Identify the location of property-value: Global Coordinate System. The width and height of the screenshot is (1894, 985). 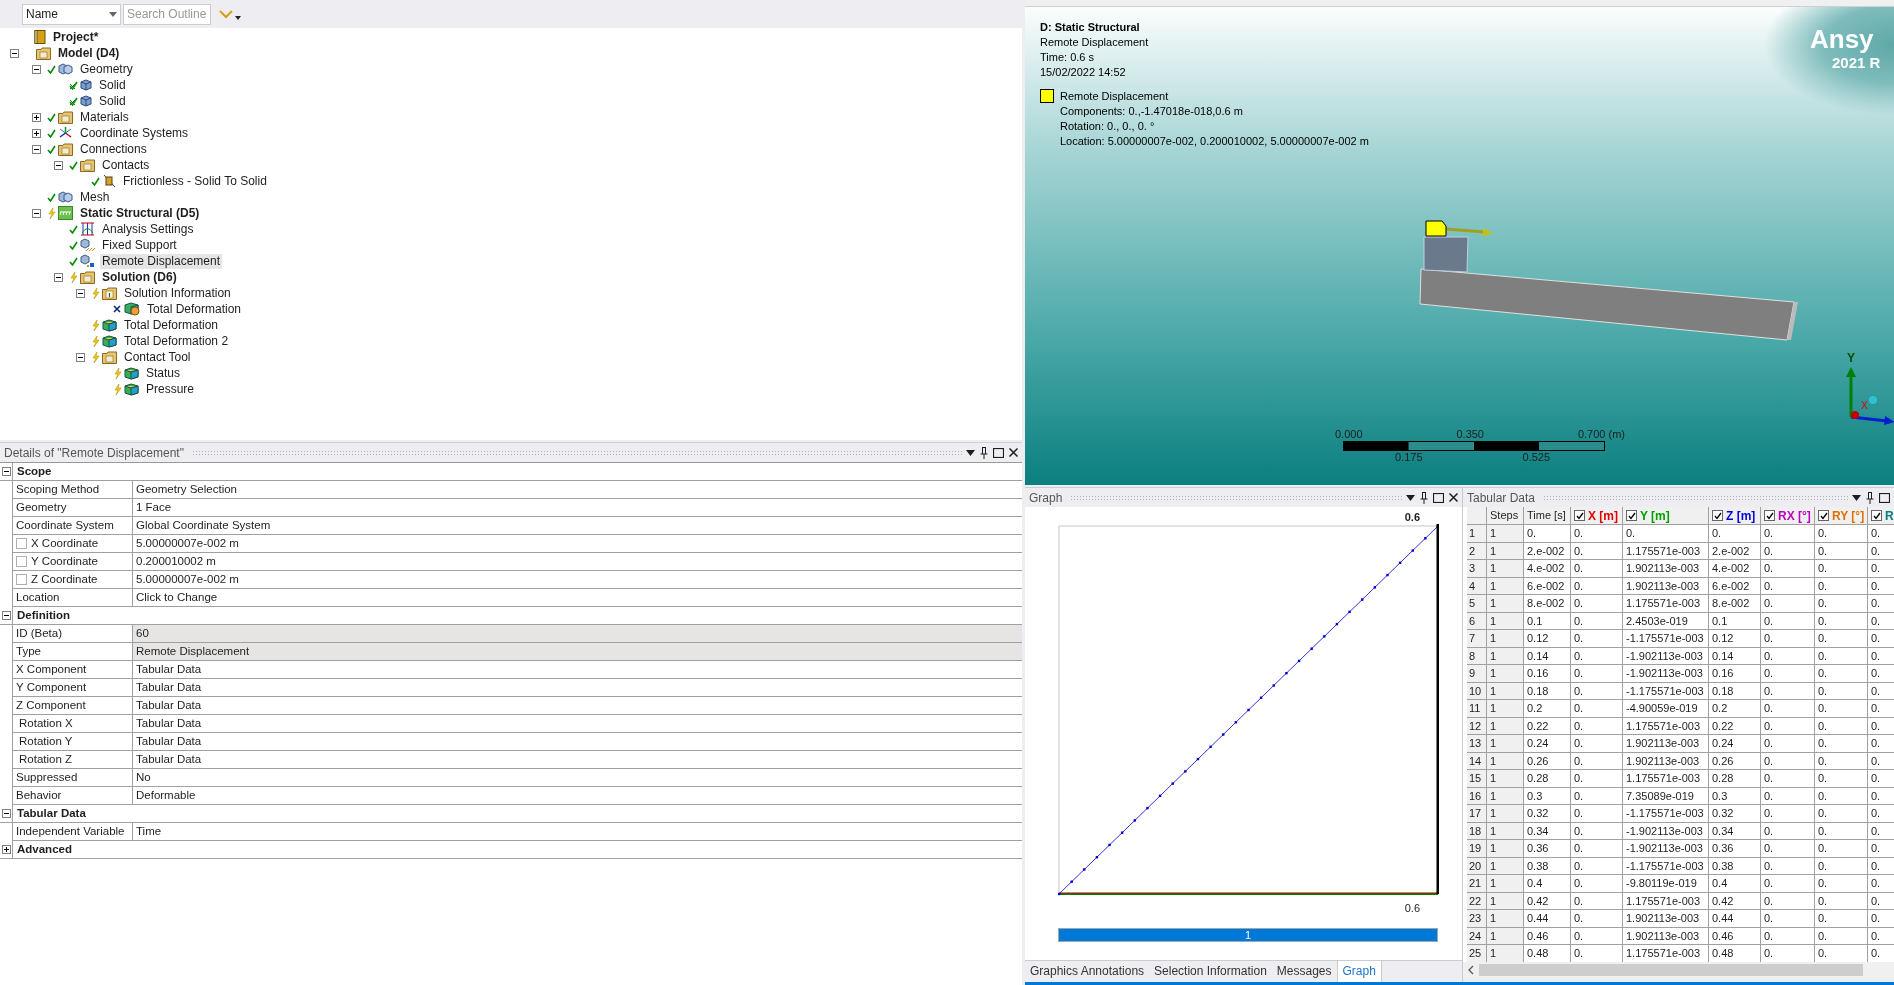
(577, 525).